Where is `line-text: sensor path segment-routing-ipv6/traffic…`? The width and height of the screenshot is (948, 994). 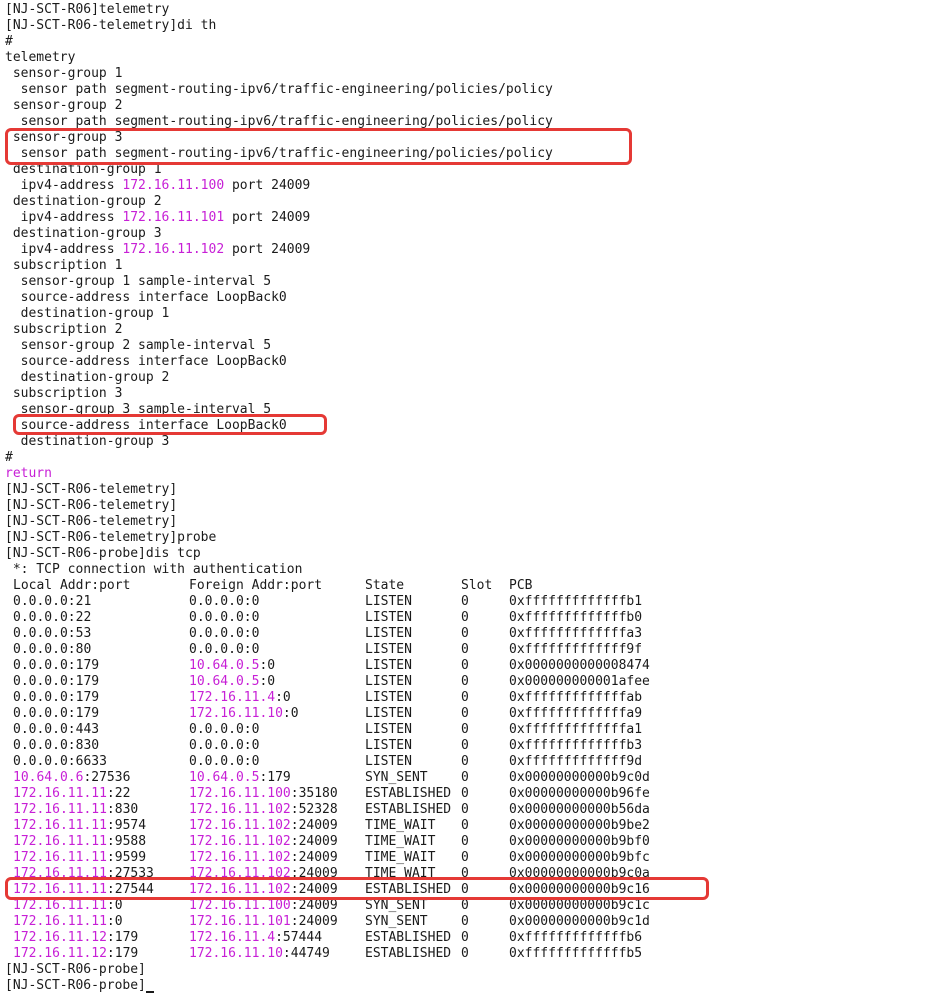
line-text: sensor path segment-routing-ipv6/traffic… is located at coordinates (279, 153).